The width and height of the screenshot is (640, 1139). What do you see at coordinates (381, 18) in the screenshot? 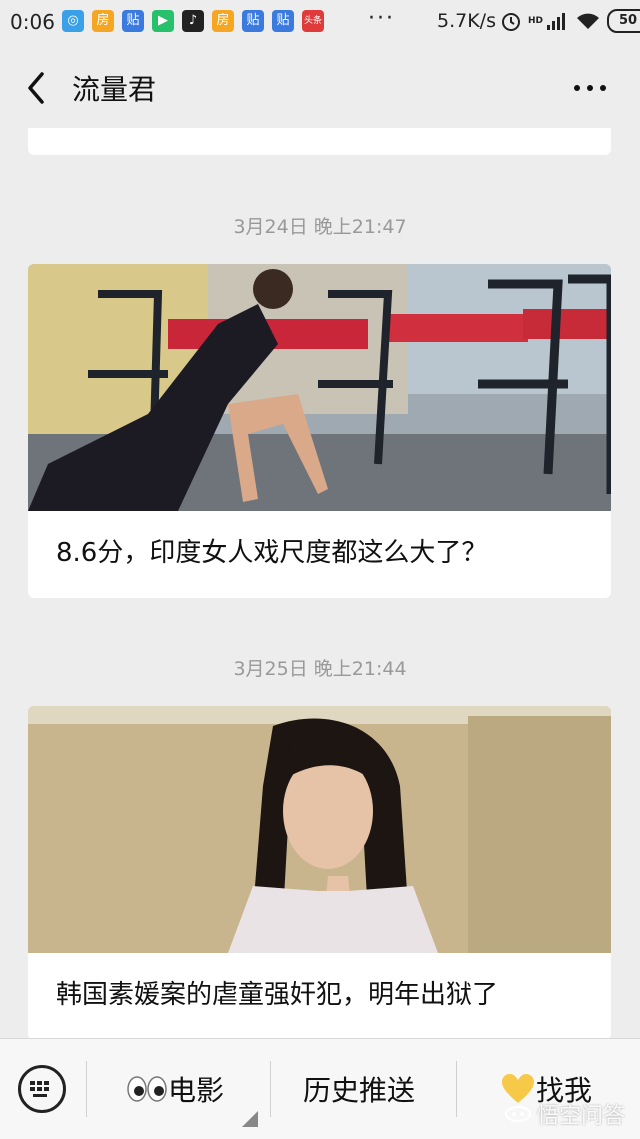
I see `more-notifications-icon: ···` at bounding box center [381, 18].